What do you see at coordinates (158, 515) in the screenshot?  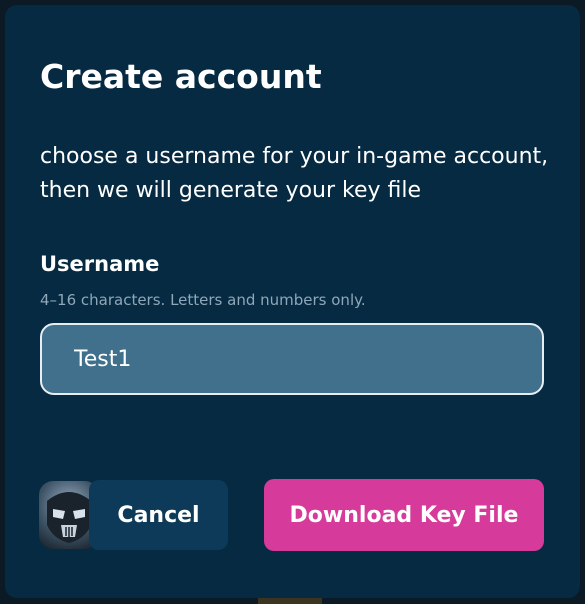 I see `cancel-button: Cancel` at bounding box center [158, 515].